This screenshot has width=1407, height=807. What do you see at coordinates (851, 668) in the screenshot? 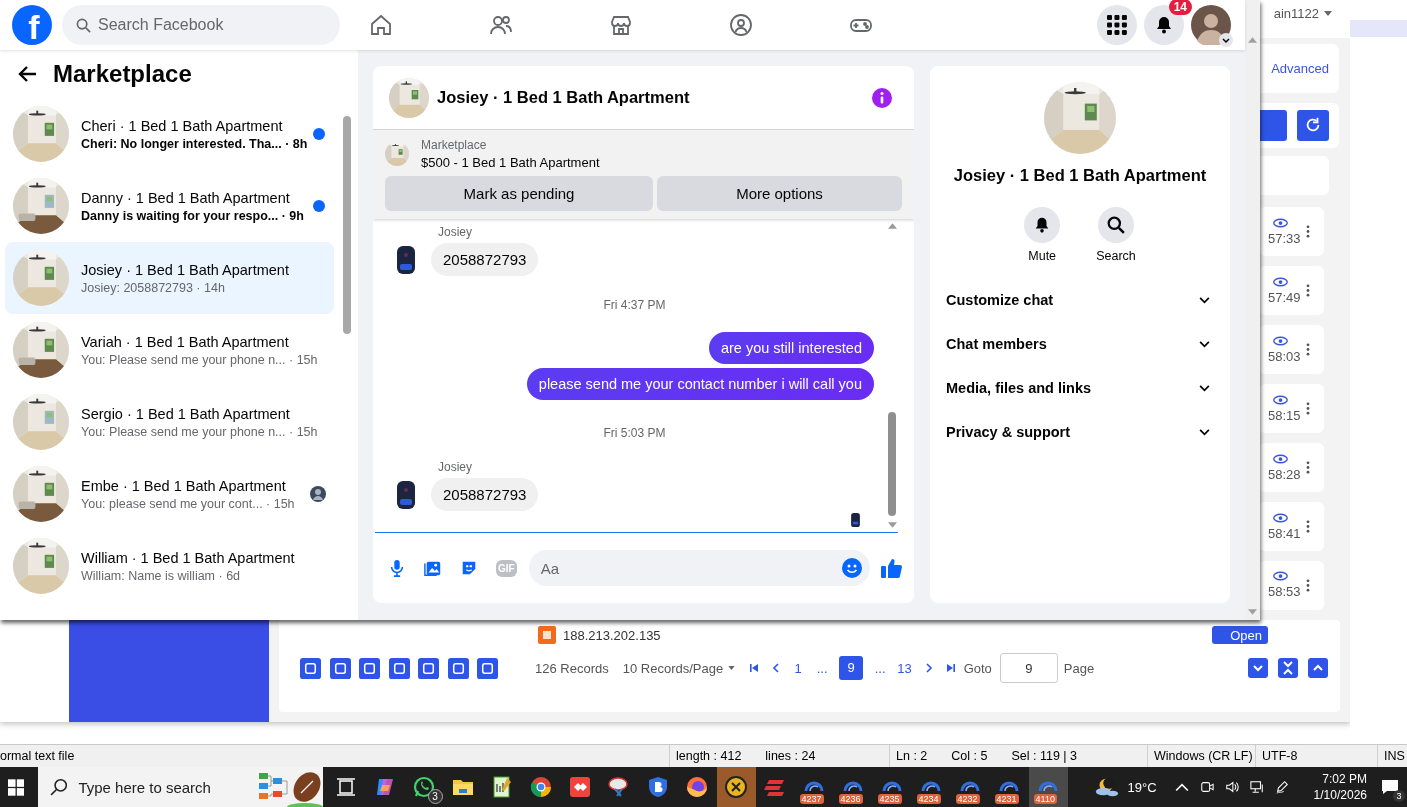
I see `page-link: 9` at bounding box center [851, 668].